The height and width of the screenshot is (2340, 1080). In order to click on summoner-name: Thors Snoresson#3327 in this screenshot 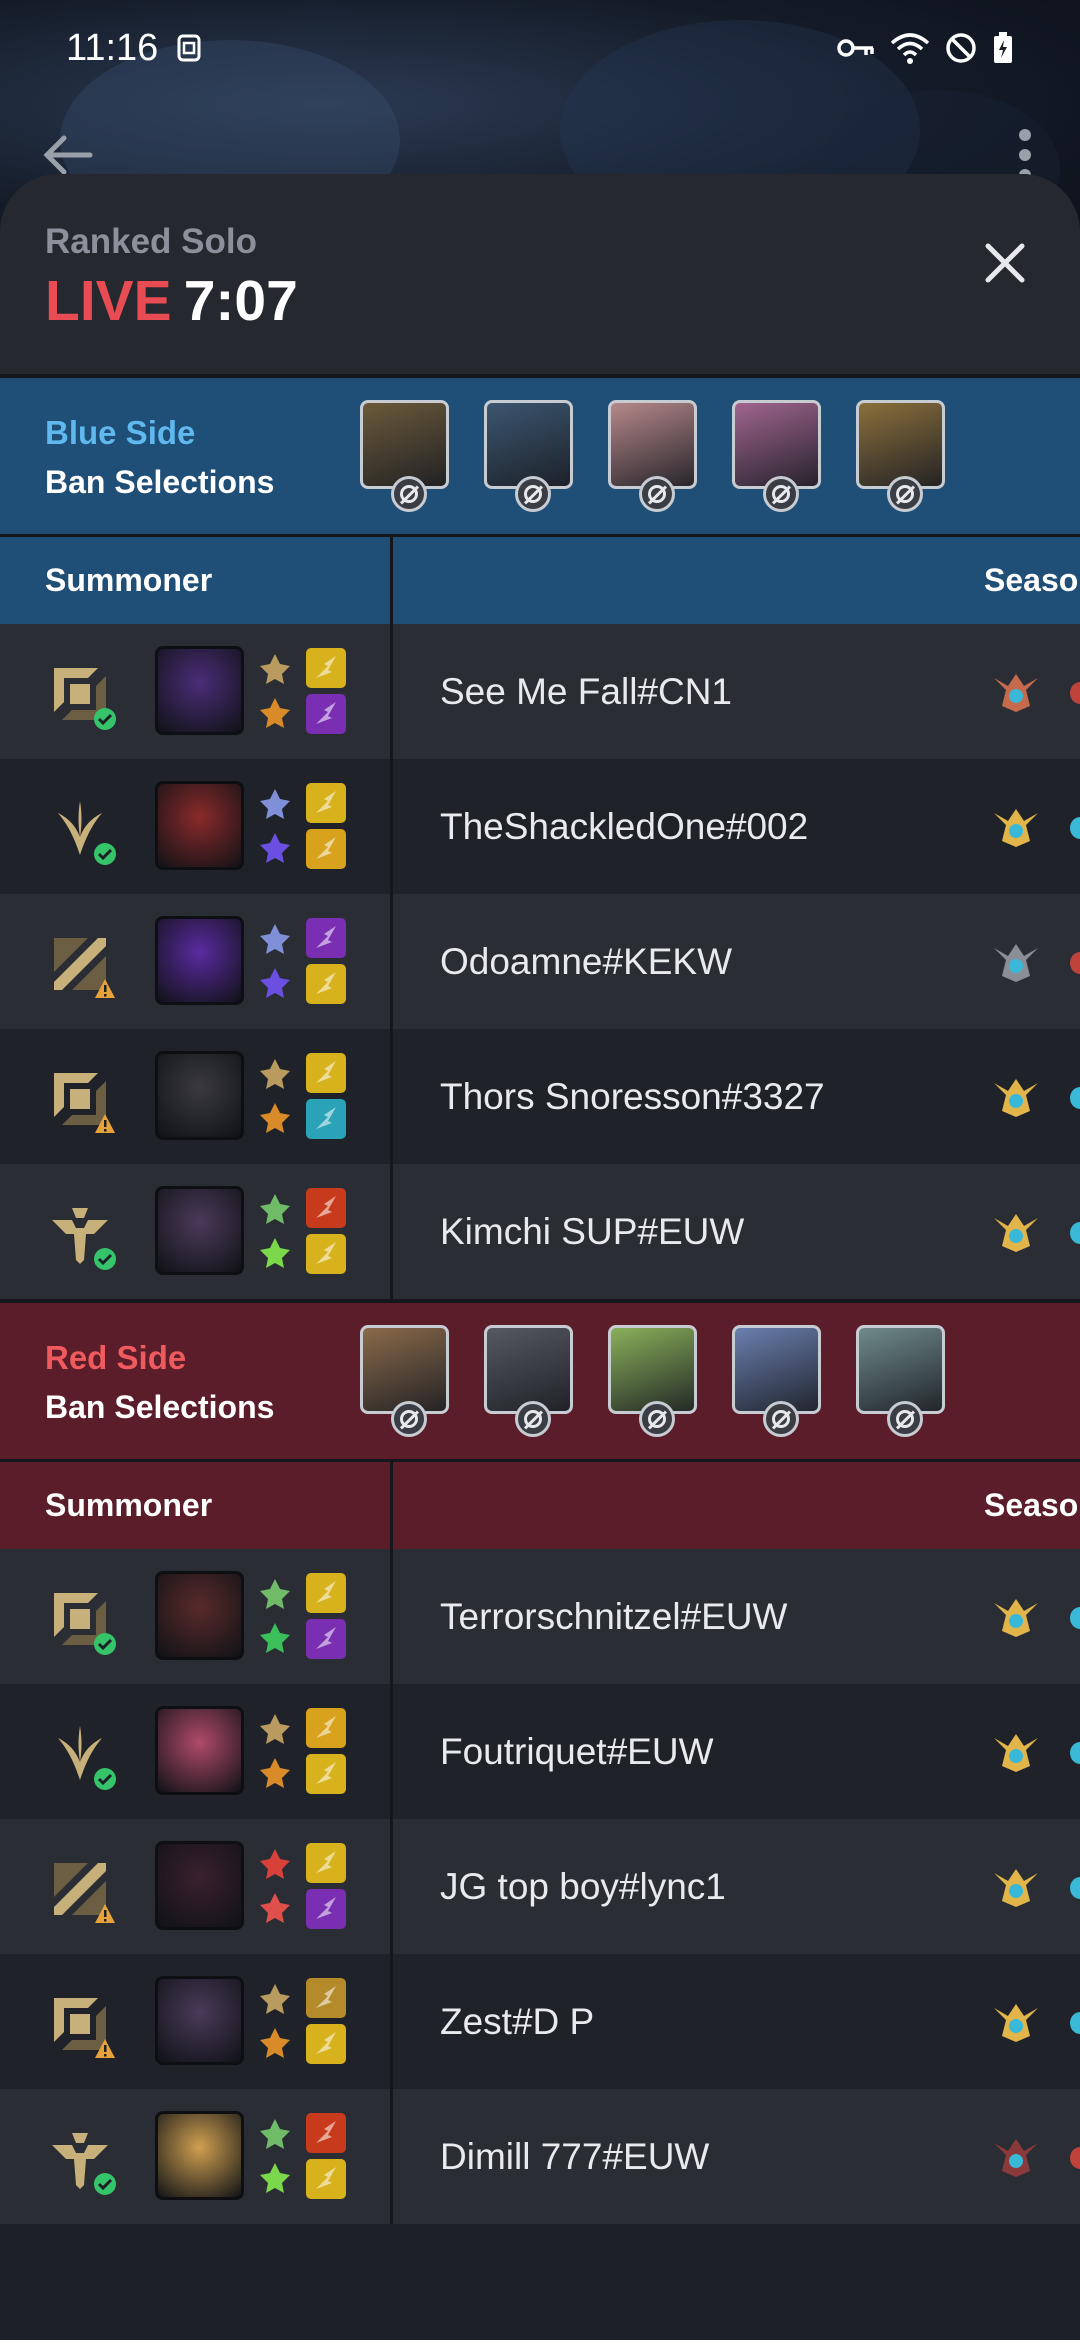, I will do `click(632, 1097)`.